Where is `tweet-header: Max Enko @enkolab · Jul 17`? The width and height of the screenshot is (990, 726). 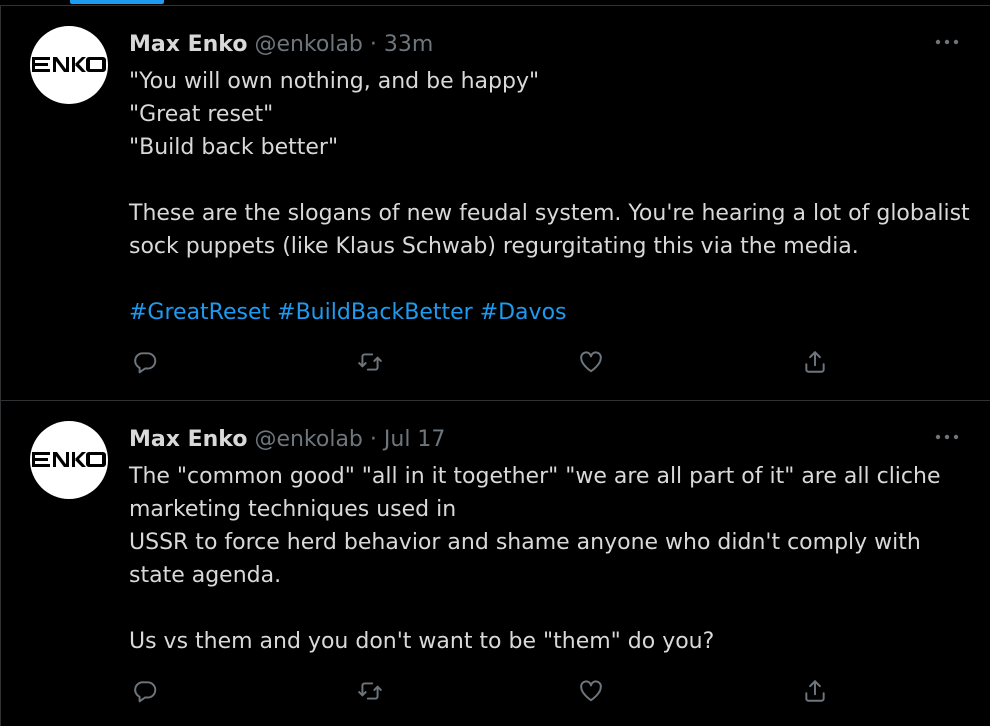
tweet-header: Max Enko @enkolab · Jul 17 is located at coordinates (287, 440).